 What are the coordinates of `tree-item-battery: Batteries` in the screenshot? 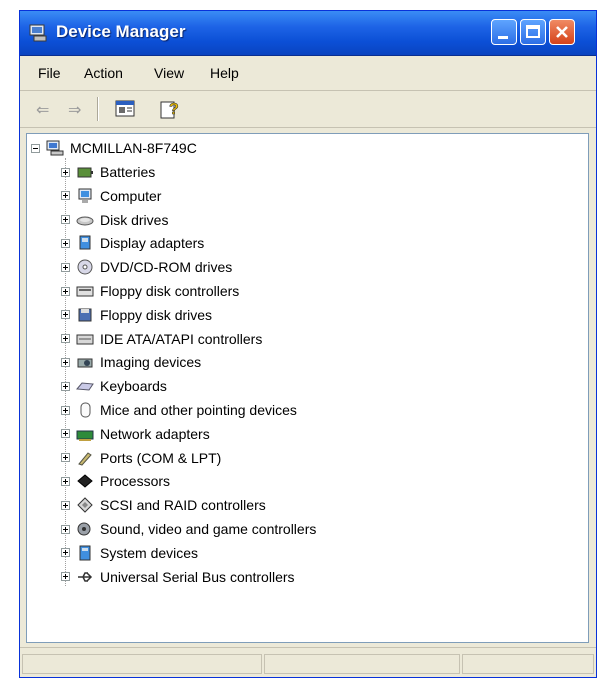 It's located at (108, 172).